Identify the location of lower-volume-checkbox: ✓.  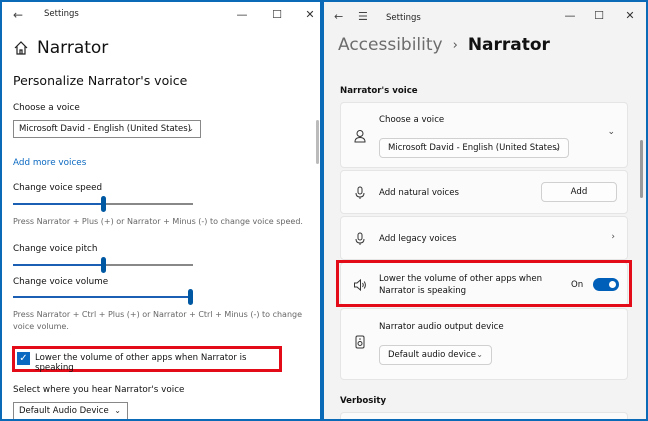
(23, 358).